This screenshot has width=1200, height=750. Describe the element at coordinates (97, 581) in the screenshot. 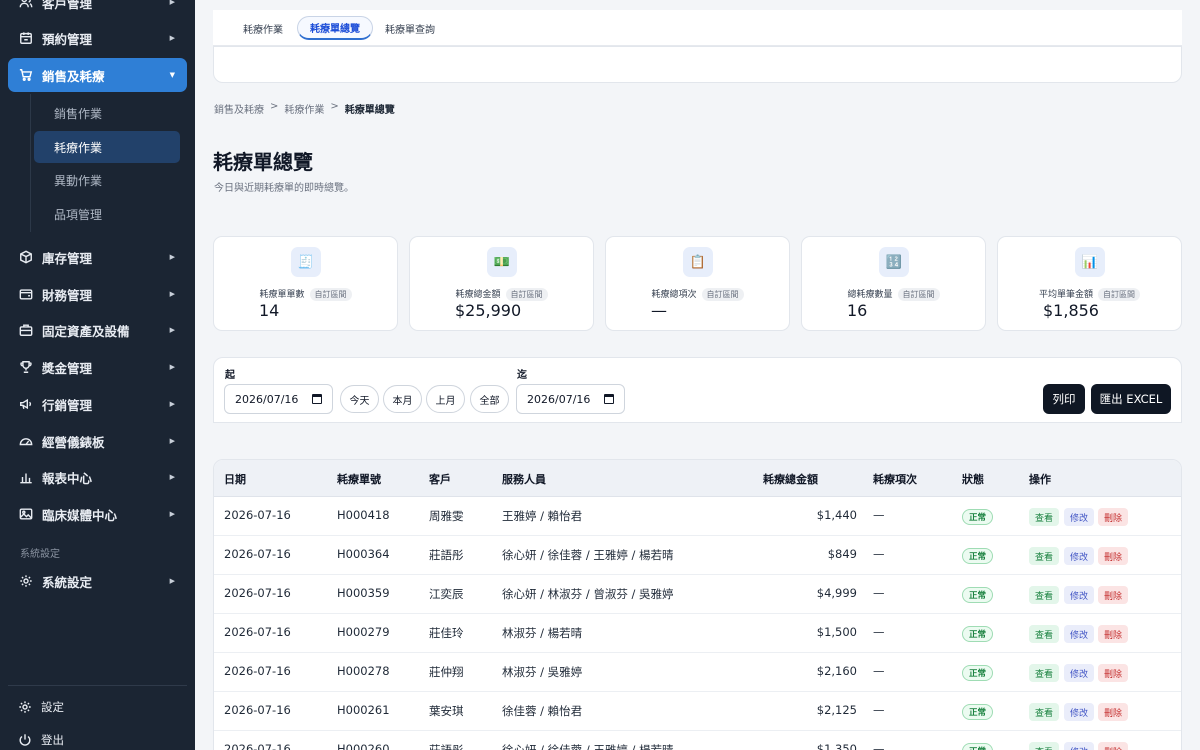

I see `sidebar-item-system-settings: 系統設定 ▶` at that location.